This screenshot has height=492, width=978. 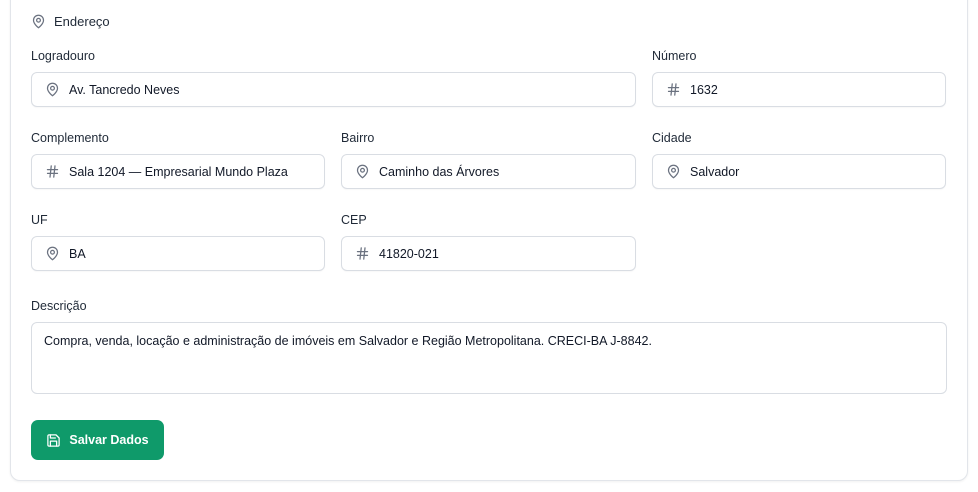 I want to click on complemento-value: Sala 1204 — Empresarial Mundo Plaza, so click(x=178, y=171).